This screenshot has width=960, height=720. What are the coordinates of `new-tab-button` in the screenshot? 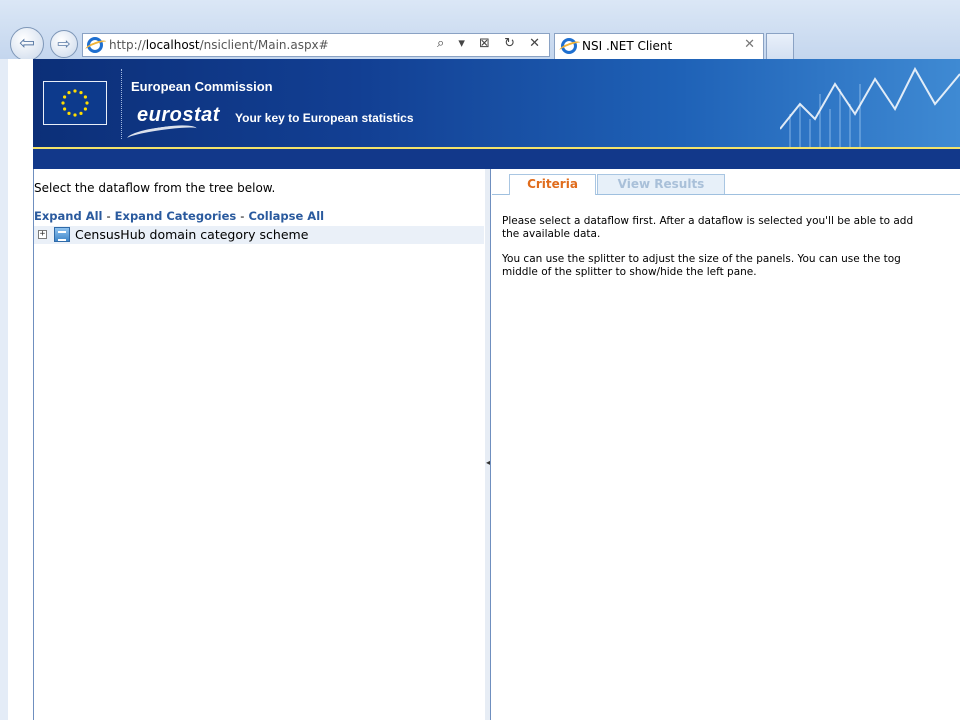 It's located at (780, 46).